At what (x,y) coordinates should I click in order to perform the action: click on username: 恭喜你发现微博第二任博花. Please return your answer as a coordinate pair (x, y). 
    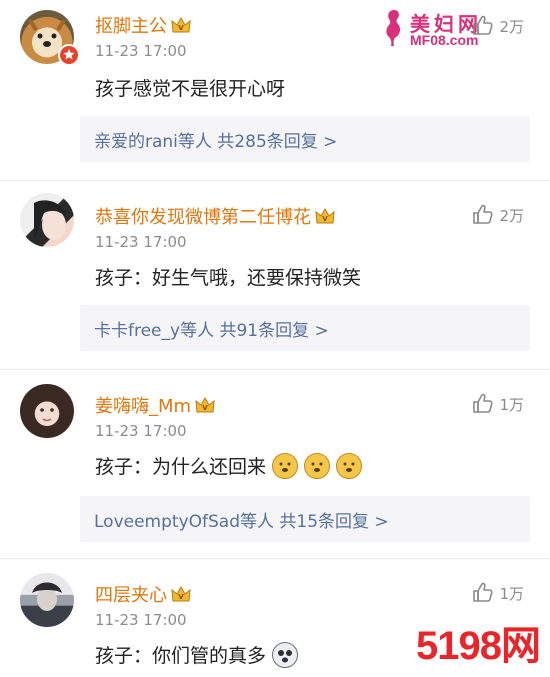
    Looking at the image, I should click on (215, 216).